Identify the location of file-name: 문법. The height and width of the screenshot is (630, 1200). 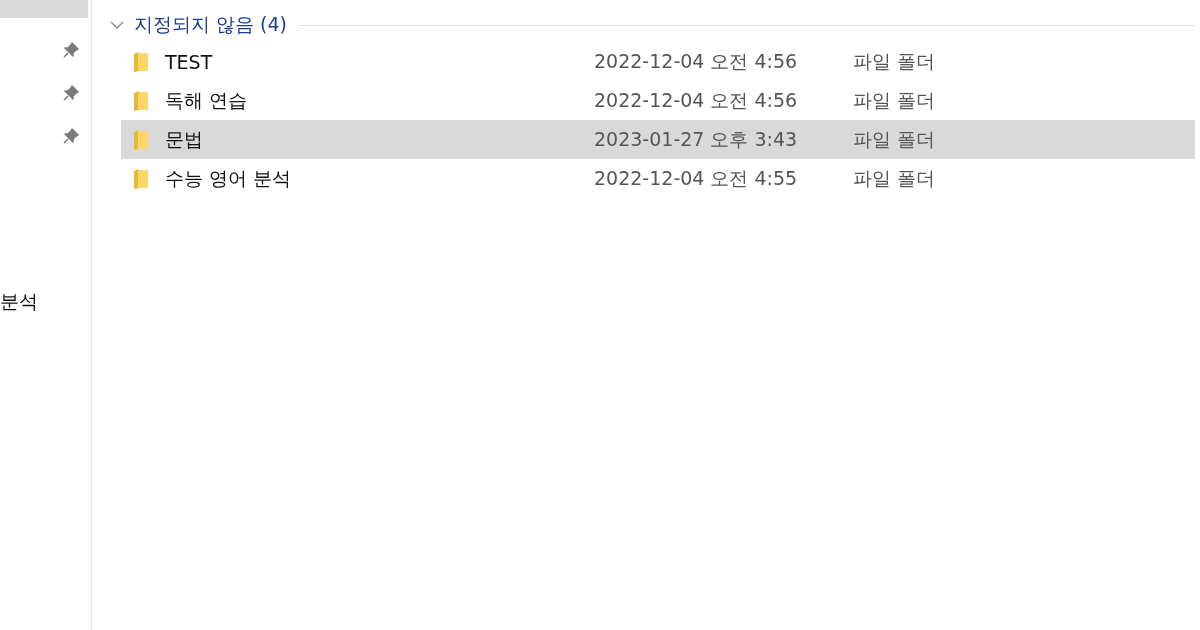
(184, 139).